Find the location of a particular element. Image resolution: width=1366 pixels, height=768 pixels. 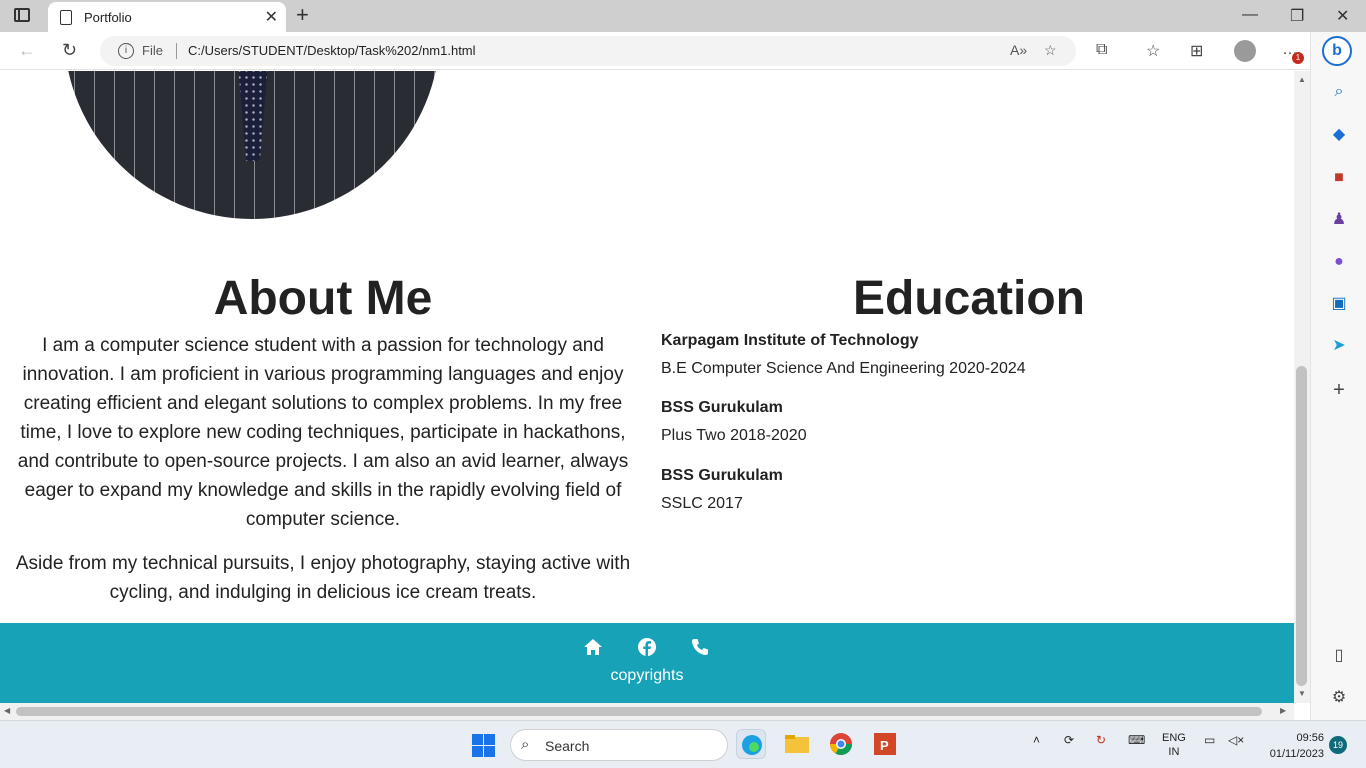

profile-avatar is located at coordinates (1245, 51).